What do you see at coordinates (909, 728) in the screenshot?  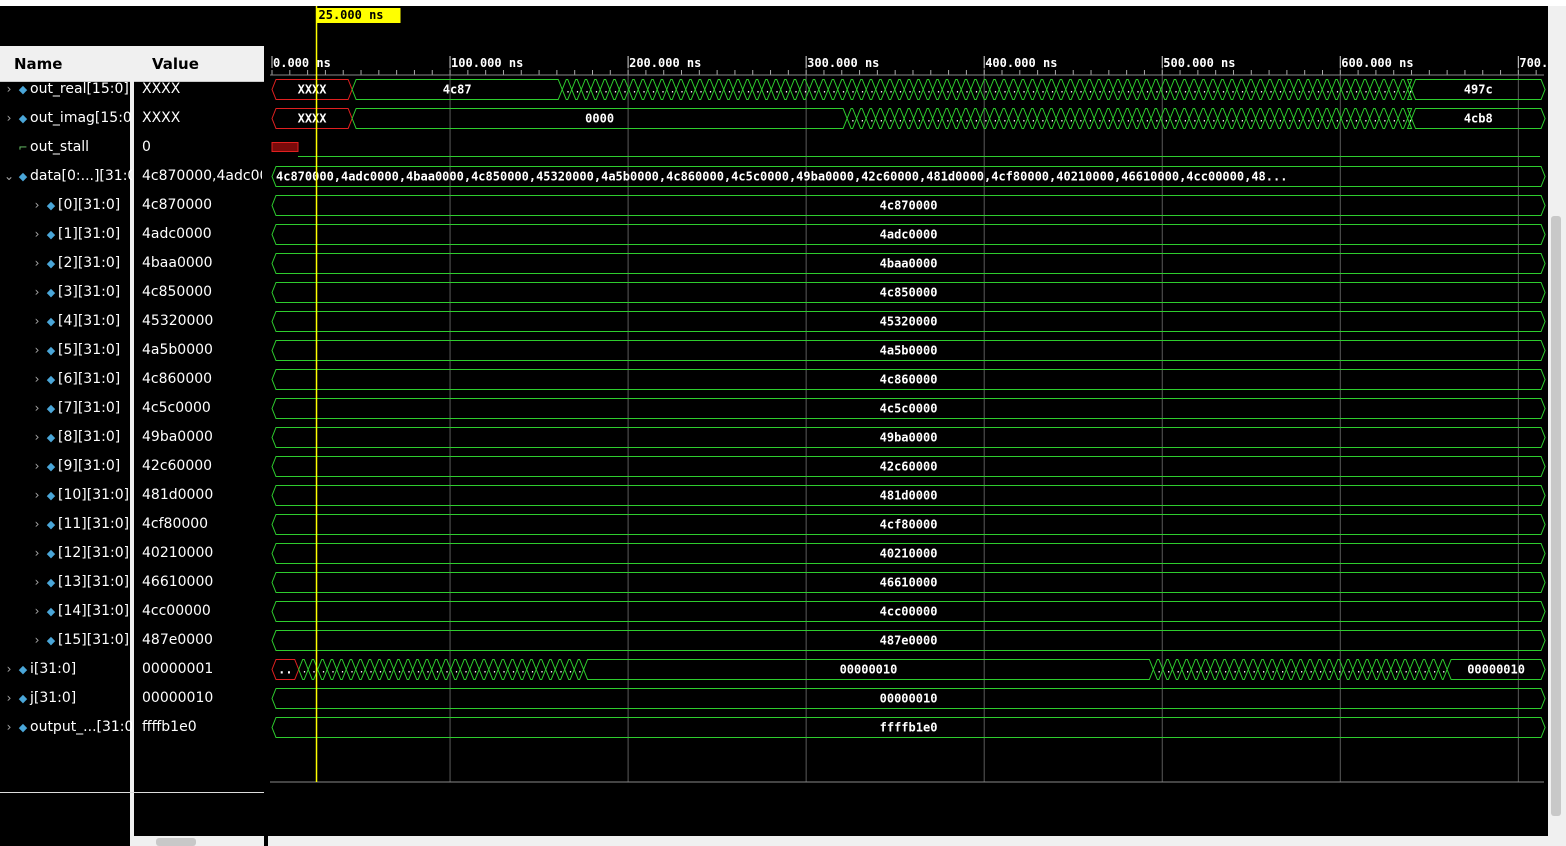 I see `bus-value-label: ffffb1e0` at bounding box center [909, 728].